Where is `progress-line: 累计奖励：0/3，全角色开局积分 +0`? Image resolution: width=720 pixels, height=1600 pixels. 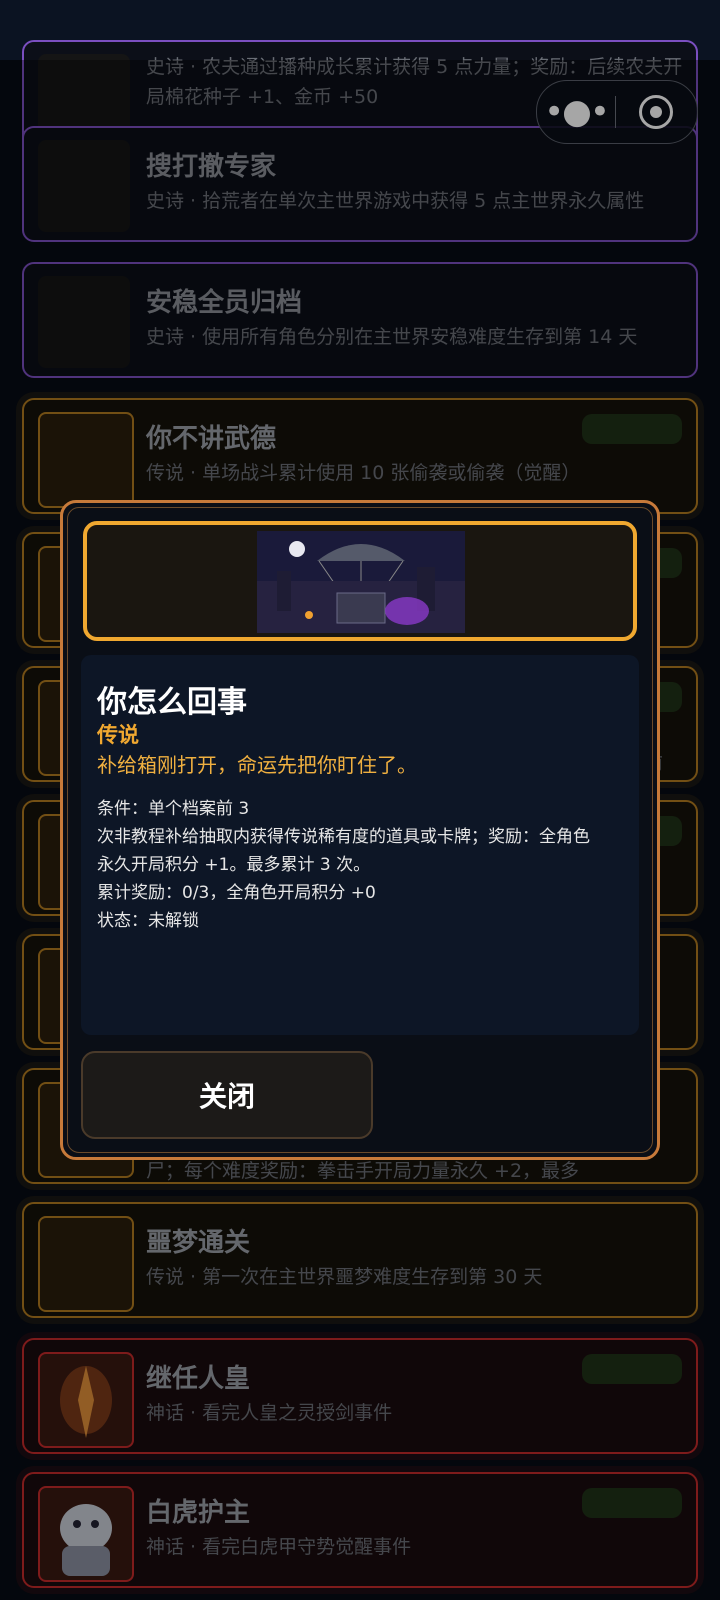 progress-line: 累计奖励：0/3，全角色开局积分 +0 is located at coordinates (236, 893).